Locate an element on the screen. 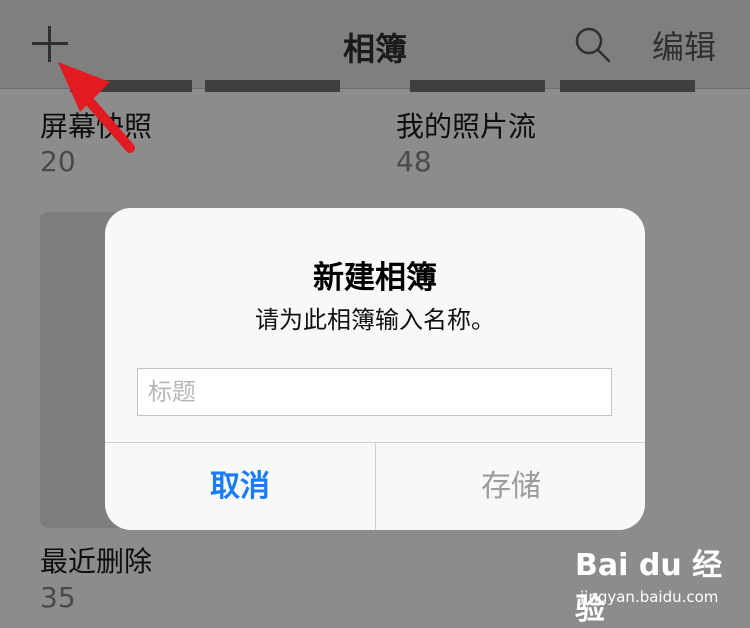 The height and width of the screenshot is (628, 750). album-name-recently-deleted: 最近删除 is located at coordinates (96, 560).